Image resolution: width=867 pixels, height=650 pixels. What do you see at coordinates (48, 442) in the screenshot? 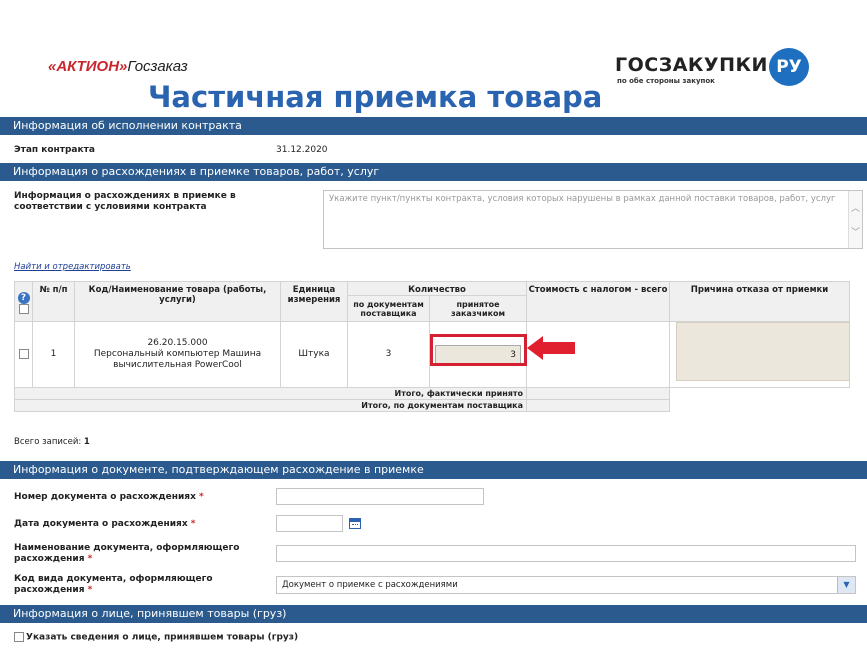
I see `records-label: Всего записей:` at bounding box center [48, 442].